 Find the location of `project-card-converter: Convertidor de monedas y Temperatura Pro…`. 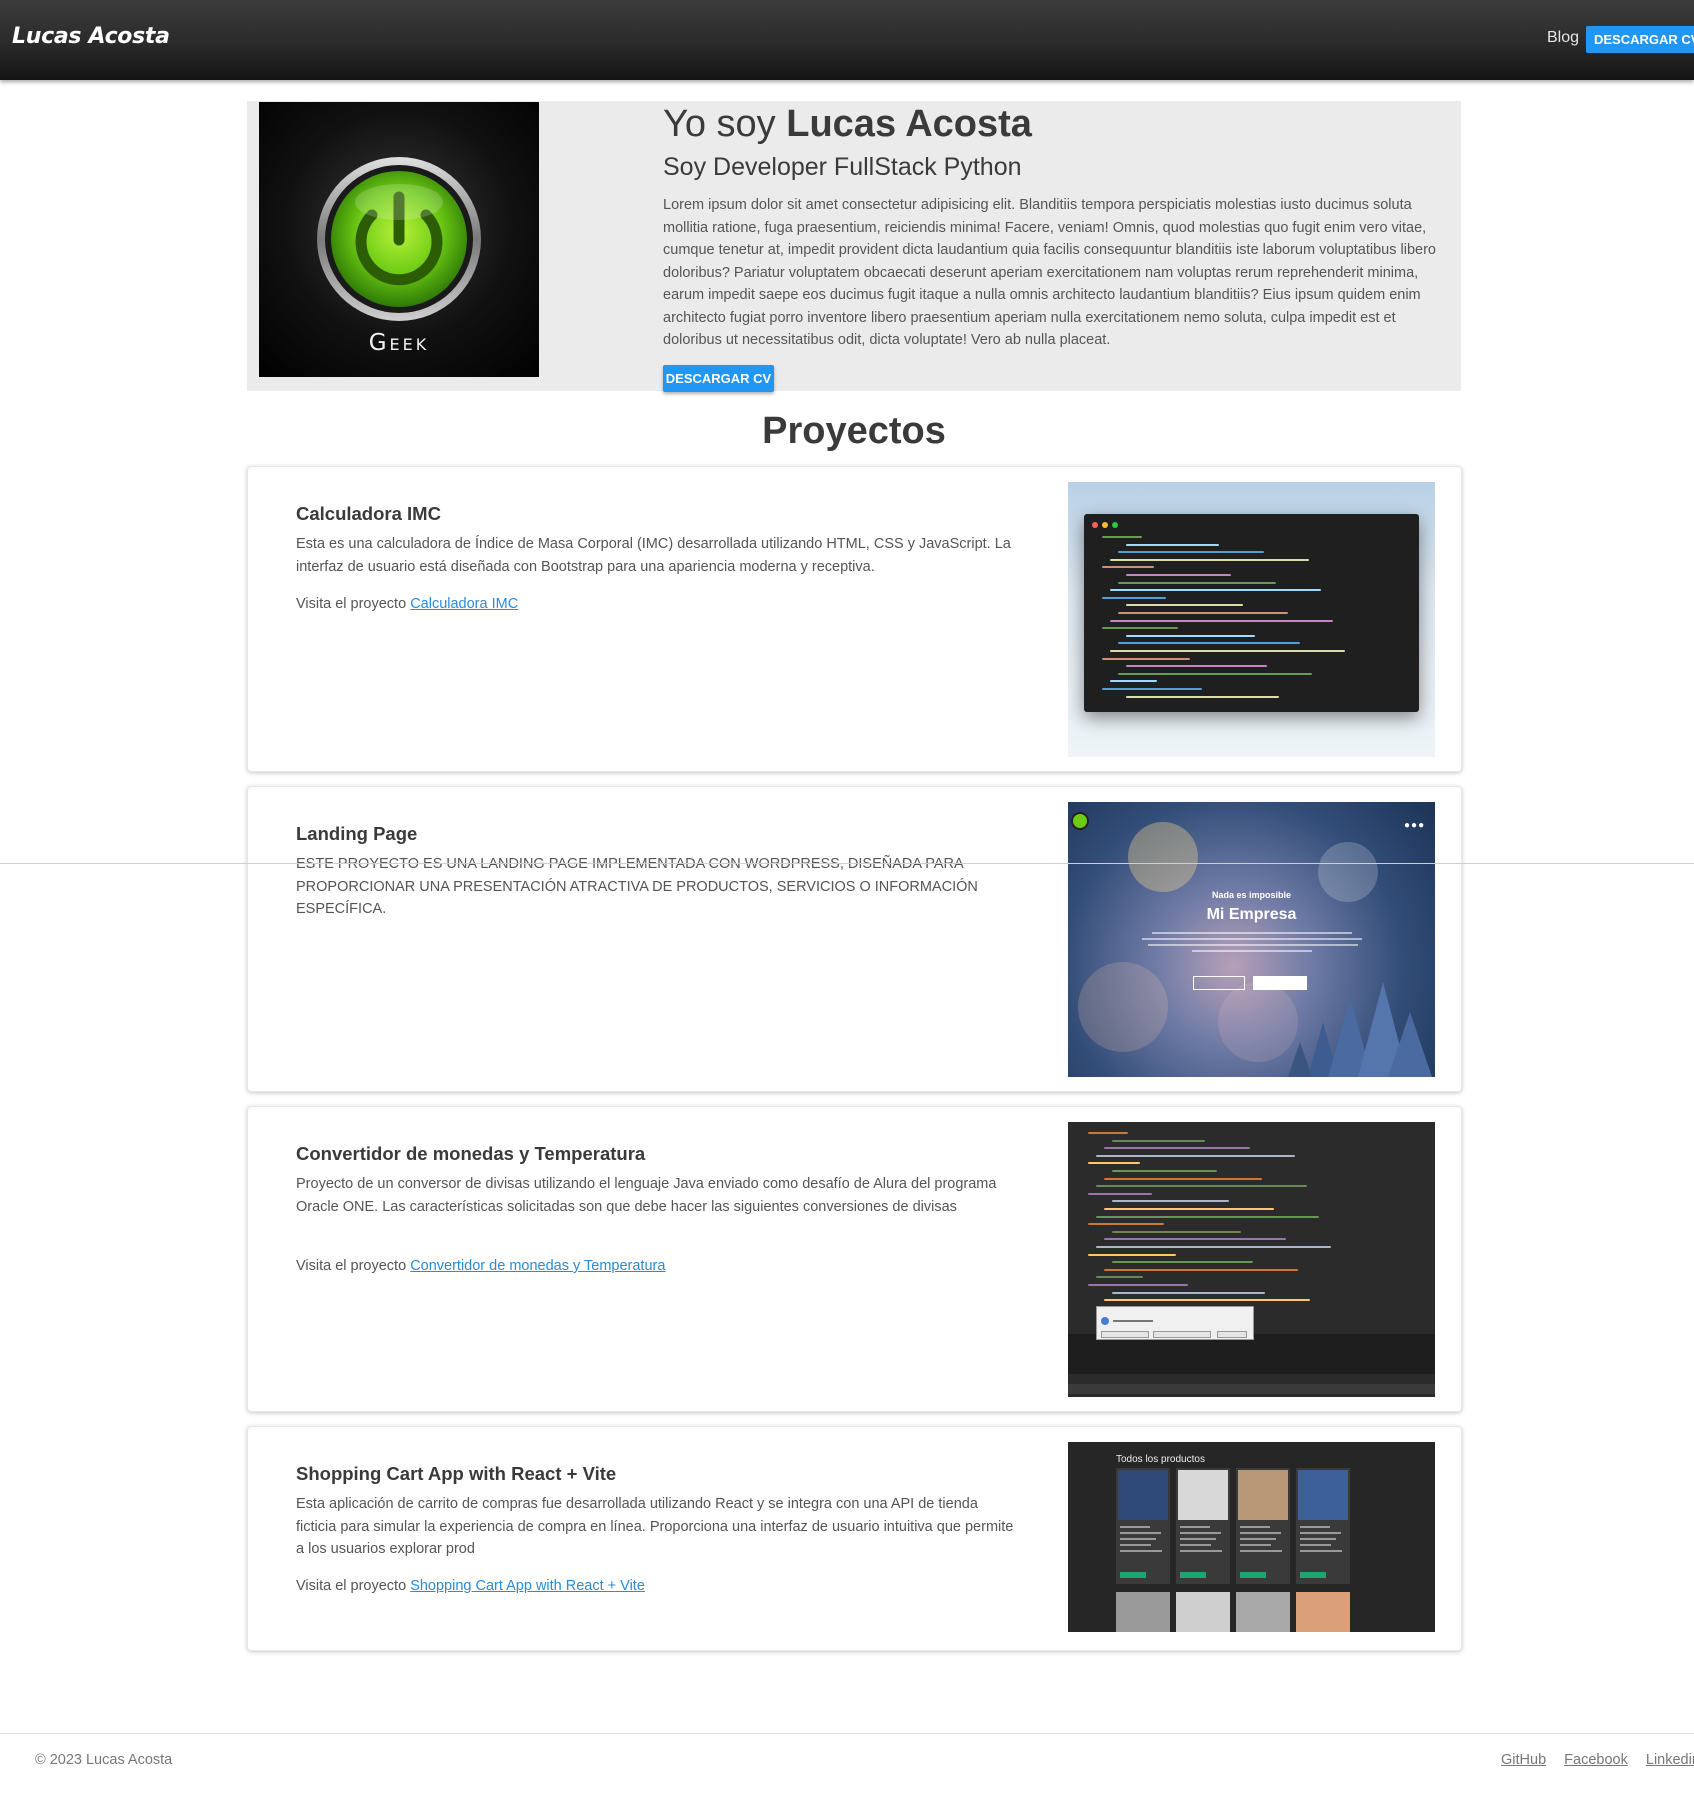

project-card-converter: Convertidor de monedas y Temperatura Pro… is located at coordinates (854, 1259).